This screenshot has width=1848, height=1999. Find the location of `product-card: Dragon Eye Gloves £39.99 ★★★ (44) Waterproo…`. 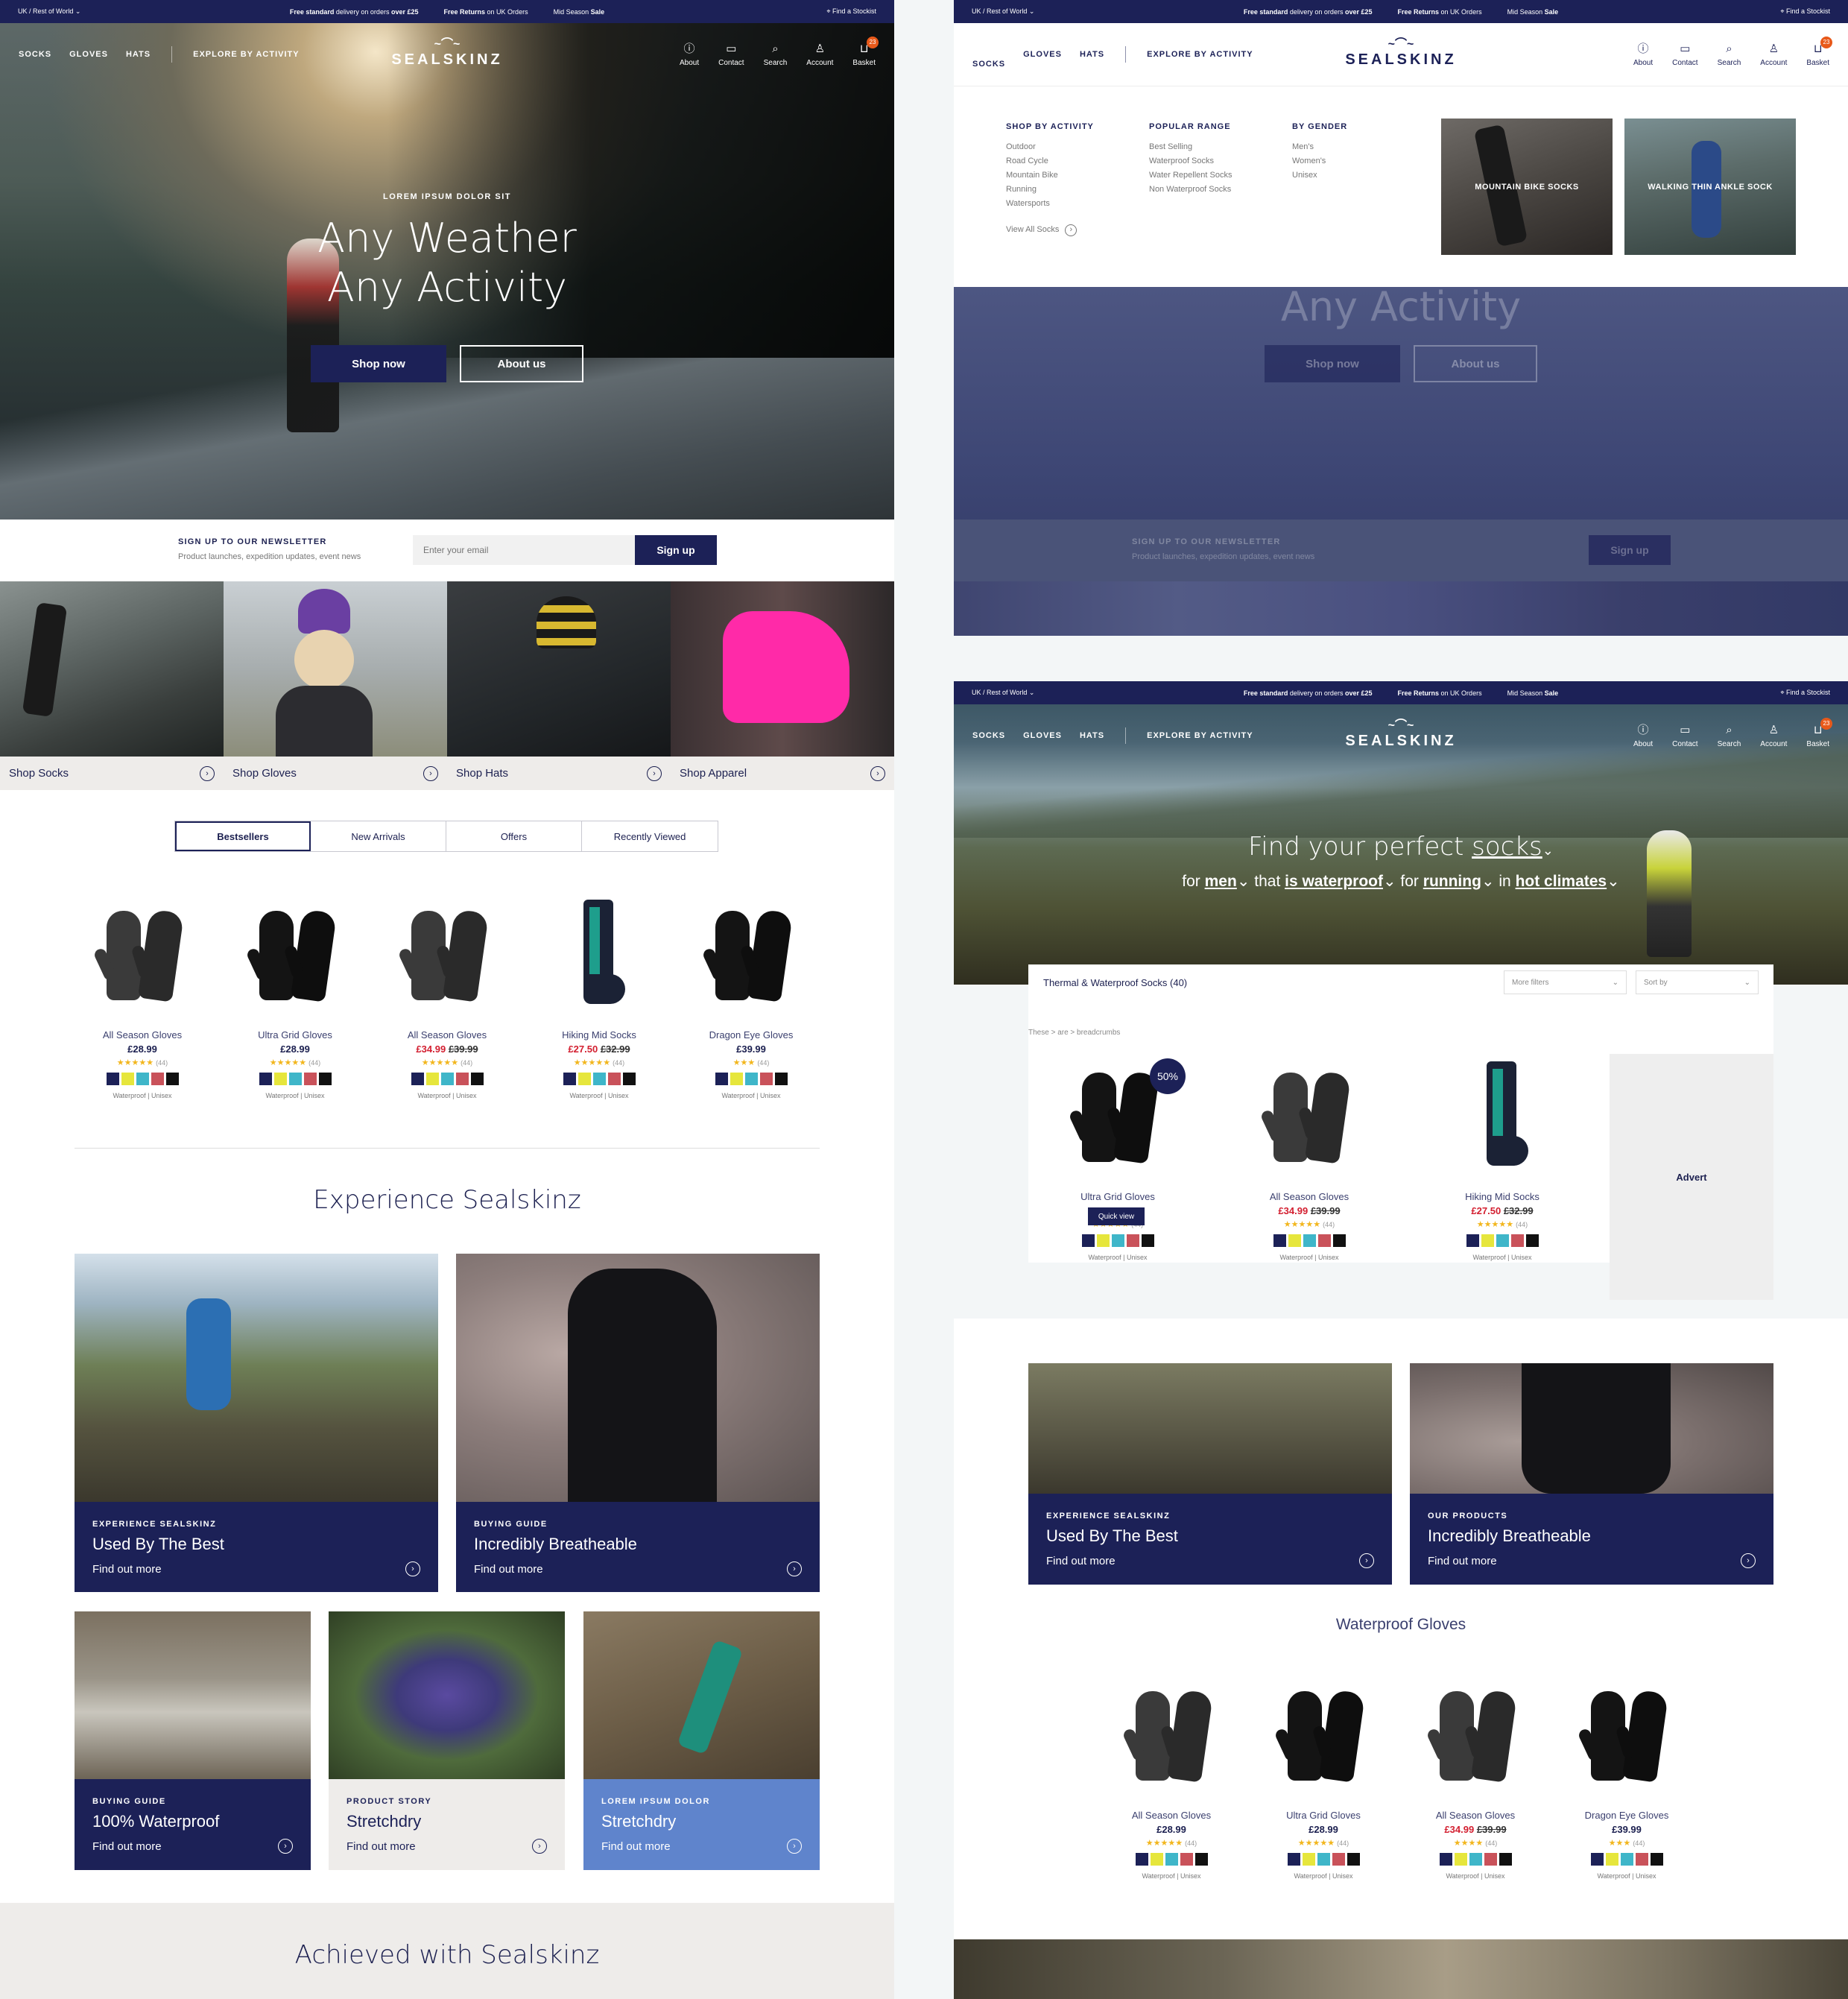

product-card: Dragon Eye Gloves £39.99 ★★★ (44) Waterproo… is located at coordinates (751, 995).